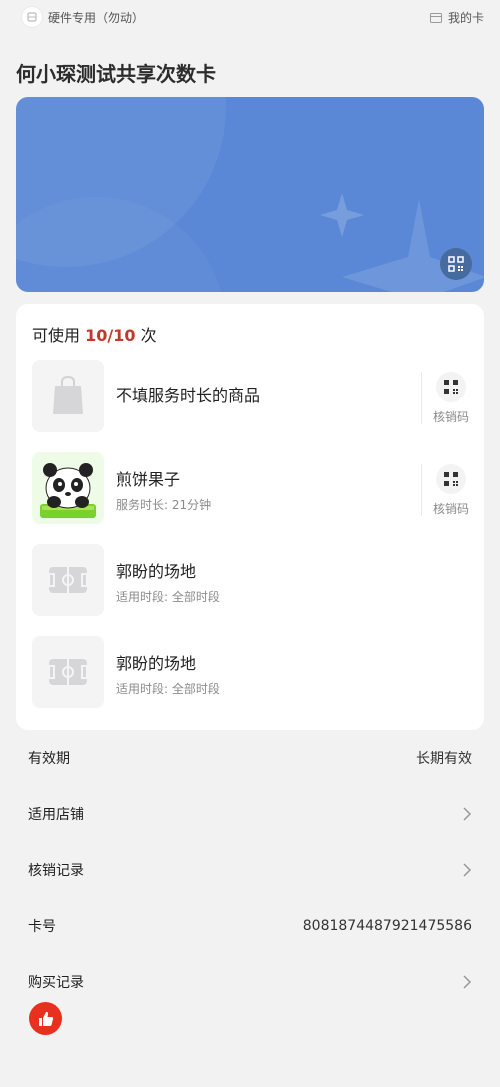  I want to click on purchase-row: 购买记录, so click(250, 982).